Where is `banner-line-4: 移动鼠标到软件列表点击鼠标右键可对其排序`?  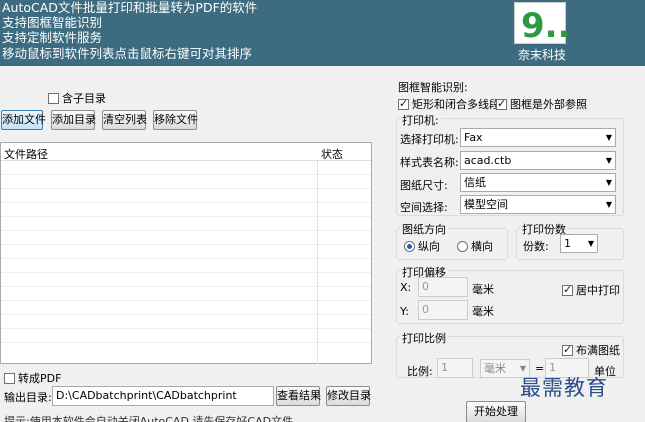
banner-line-4: 移动鼠标到软件列表点击鼠标右键可对其排序 is located at coordinates (127, 53).